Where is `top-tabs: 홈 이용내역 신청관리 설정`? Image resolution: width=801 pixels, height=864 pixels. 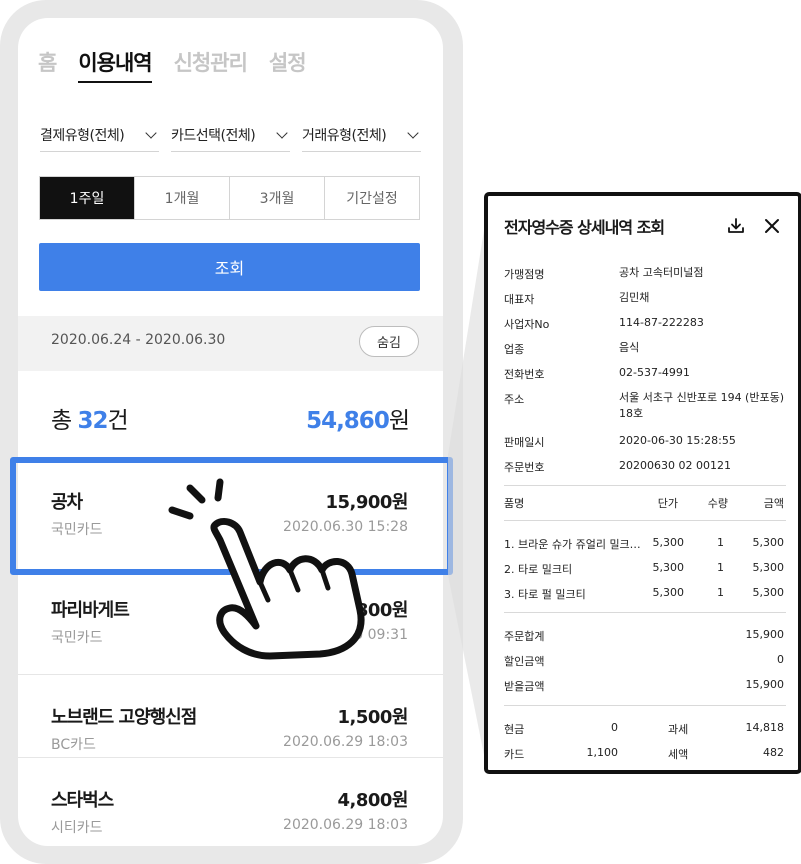
top-tabs: 홈 이용내역 신청관리 설정 is located at coordinates (172, 65).